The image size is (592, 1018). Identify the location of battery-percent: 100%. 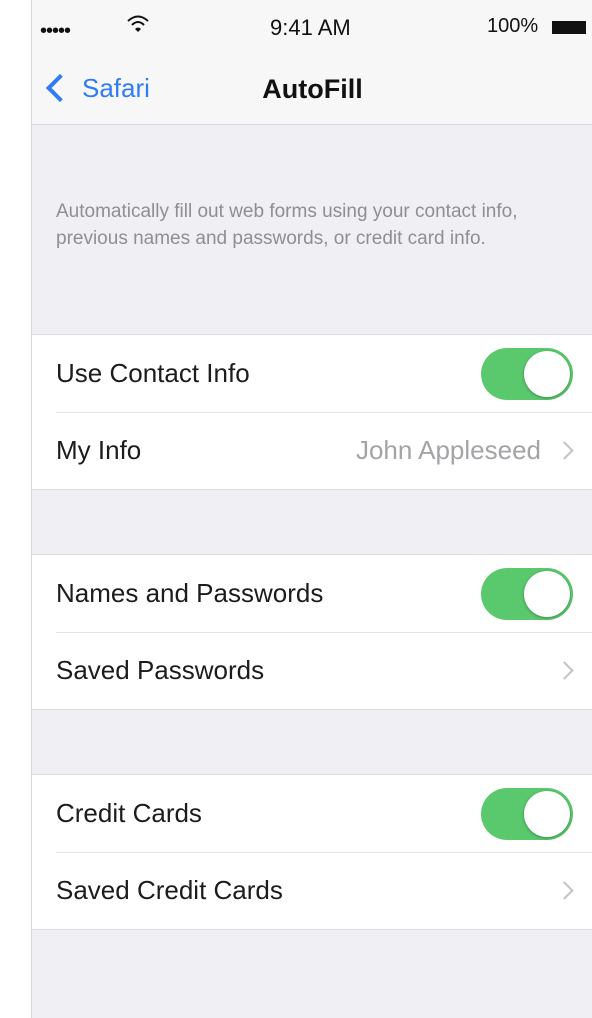
(513, 26).